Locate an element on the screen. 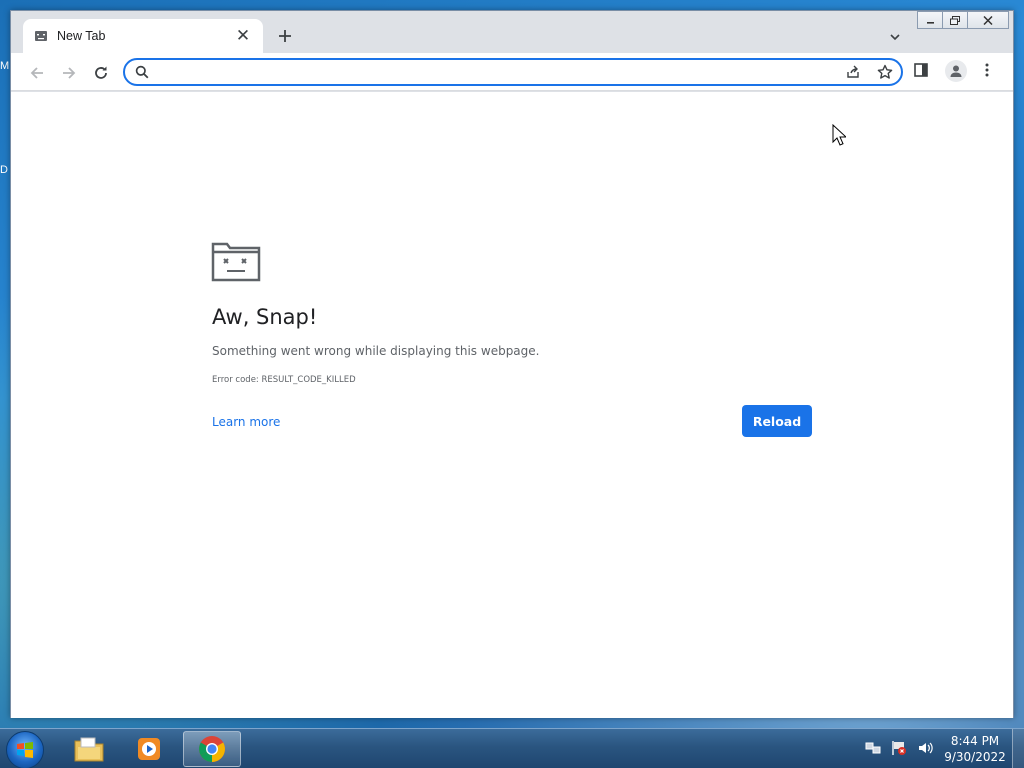 The image size is (1024, 768). chrome-icon is located at coordinates (212, 749).